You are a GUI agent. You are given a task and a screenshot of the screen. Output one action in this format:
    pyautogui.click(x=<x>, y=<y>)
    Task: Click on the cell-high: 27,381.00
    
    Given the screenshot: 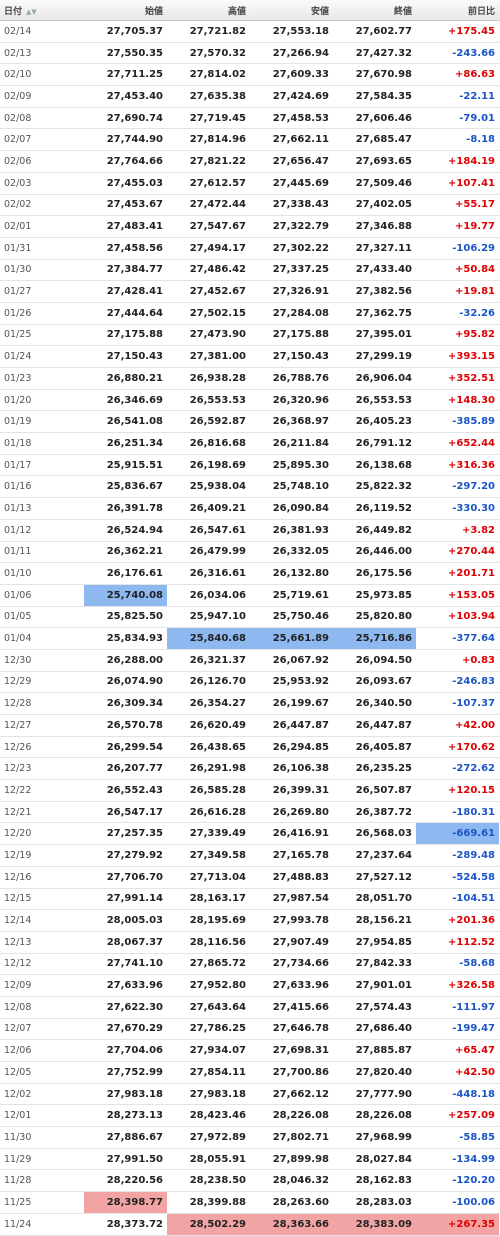 What is the action you would take?
    pyautogui.click(x=217, y=357)
    